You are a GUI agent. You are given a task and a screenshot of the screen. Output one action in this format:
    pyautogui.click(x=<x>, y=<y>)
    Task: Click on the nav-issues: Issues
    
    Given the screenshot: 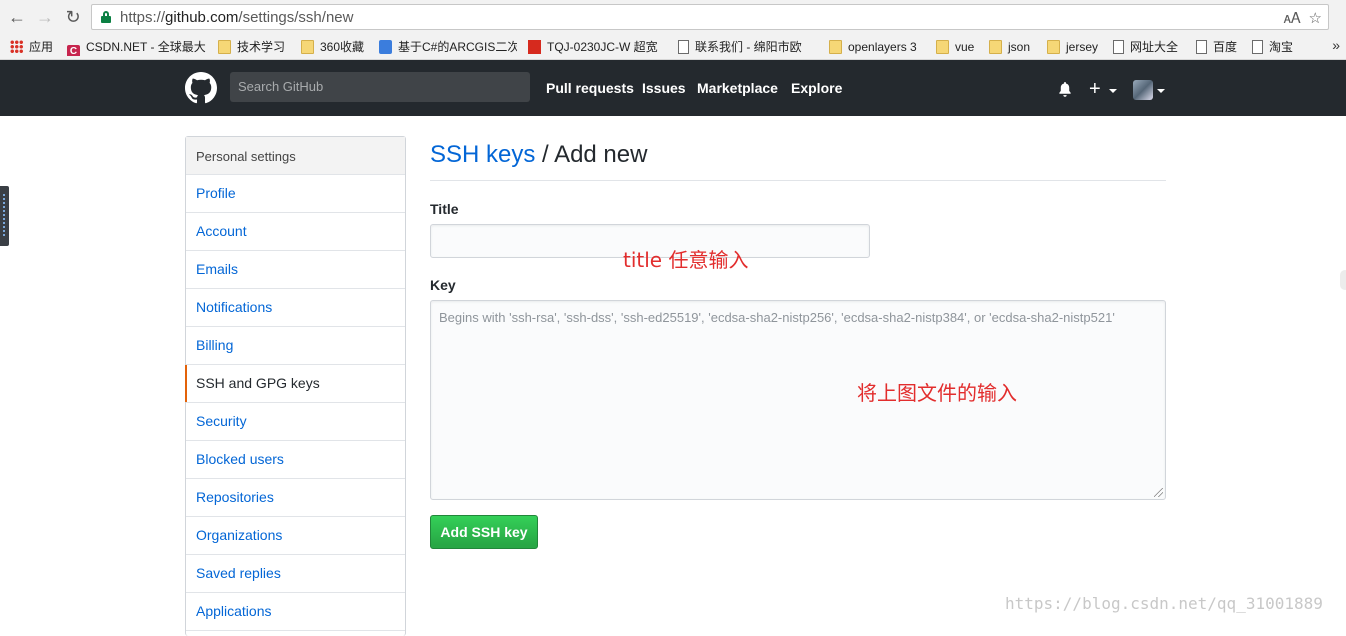 What is the action you would take?
    pyautogui.click(x=664, y=88)
    